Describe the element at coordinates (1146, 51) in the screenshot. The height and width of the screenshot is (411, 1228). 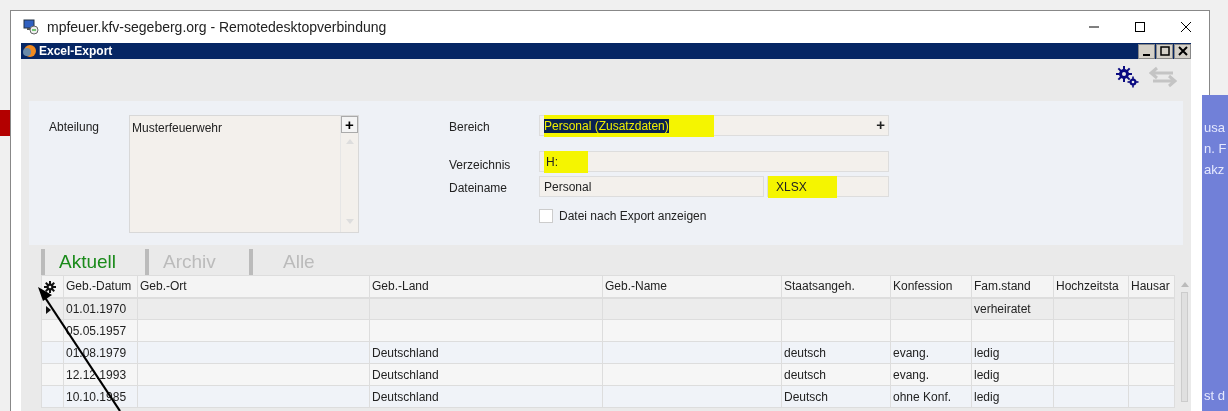
I see `minimize-button` at that location.